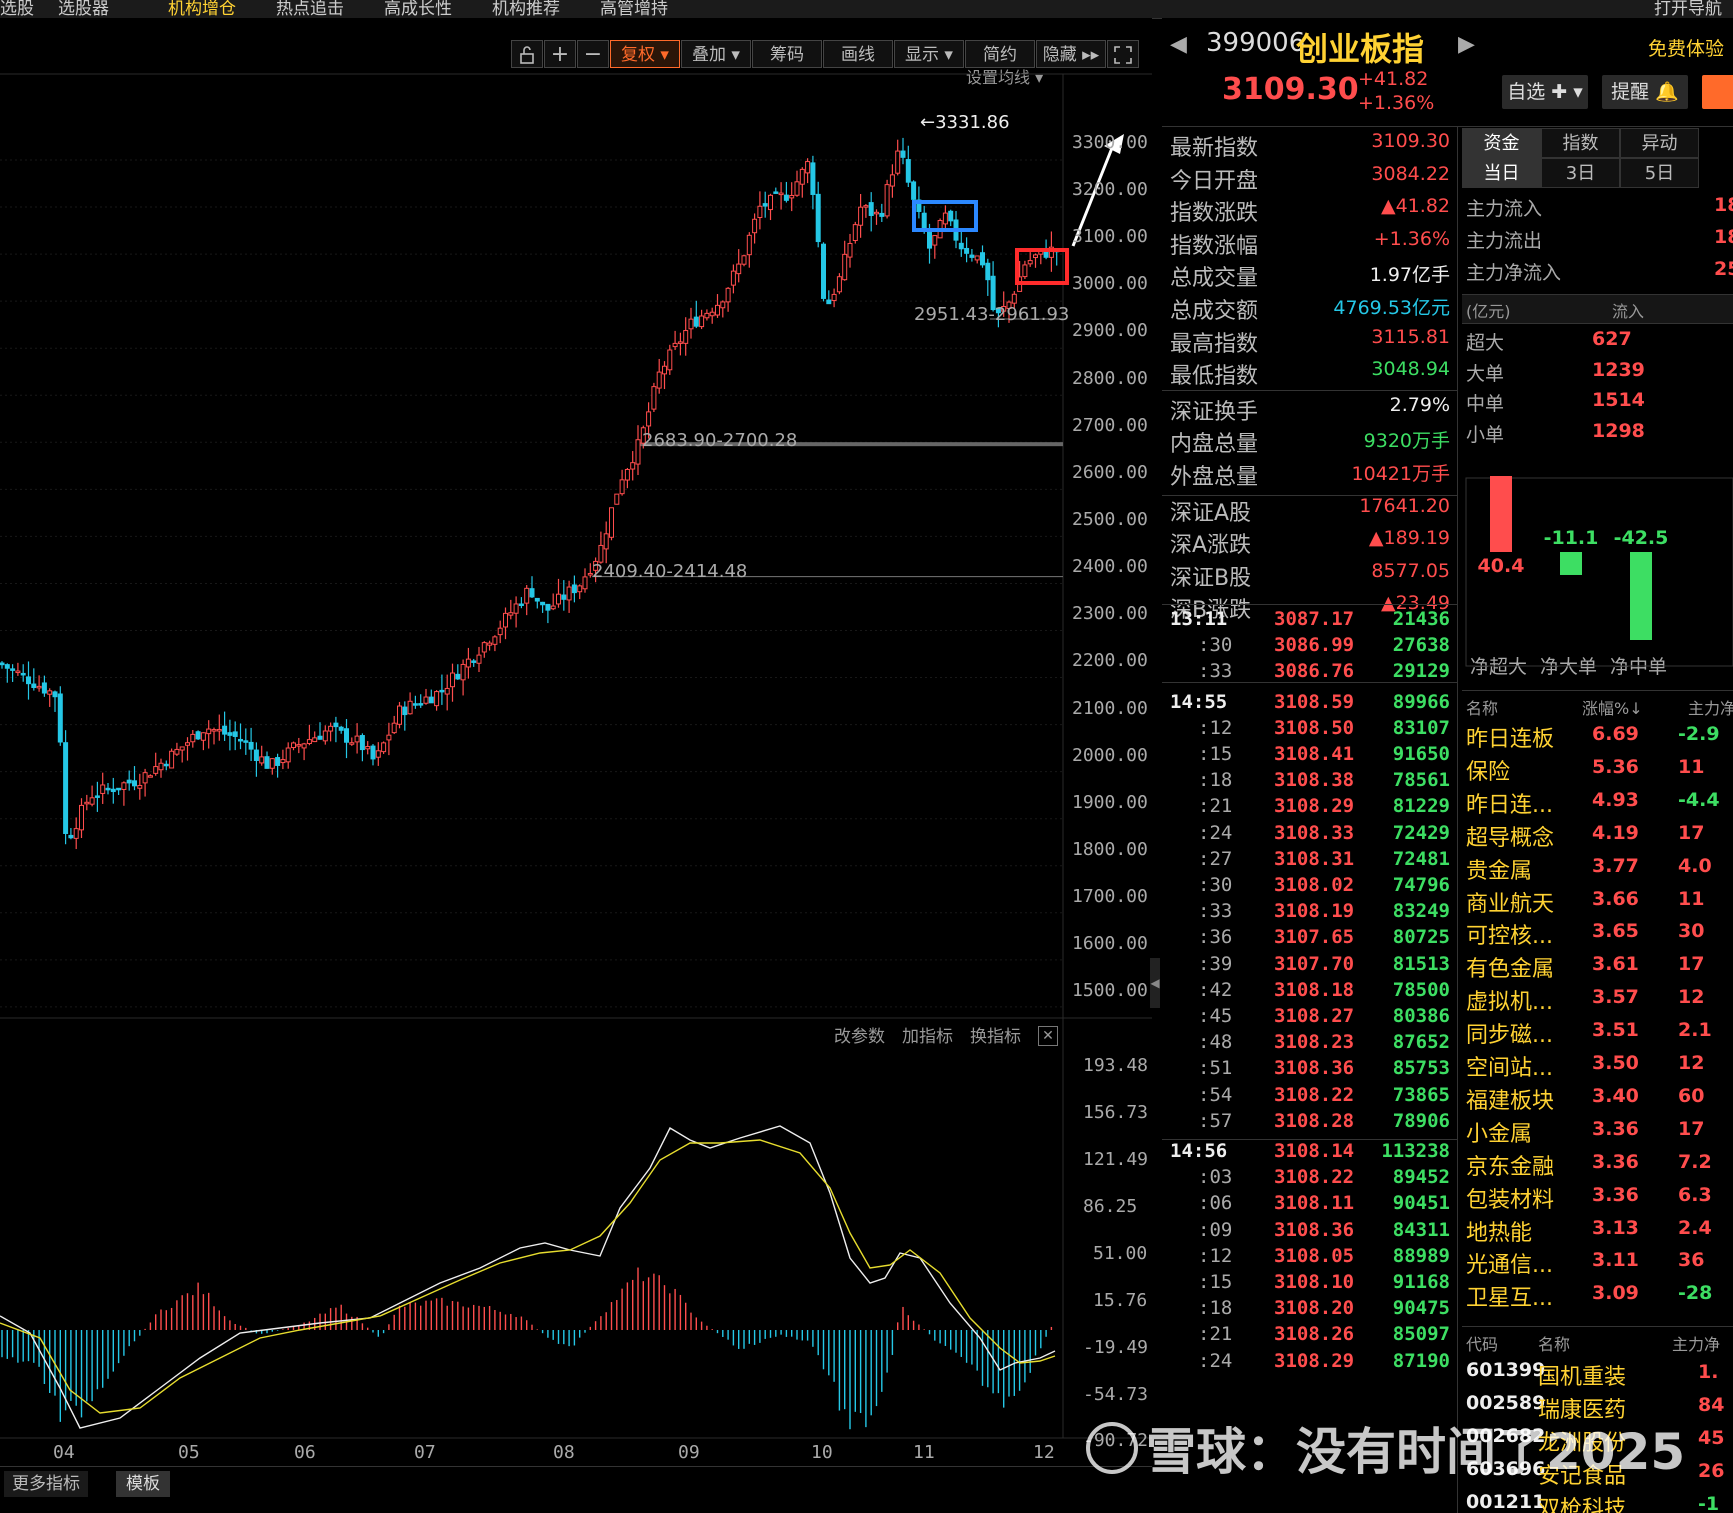 The height and width of the screenshot is (1513, 1733). What do you see at coordinates (1116, 1065) in the screenshot?
I see `indicator-tick: 193.48` at bounding box center [1116, 1065].